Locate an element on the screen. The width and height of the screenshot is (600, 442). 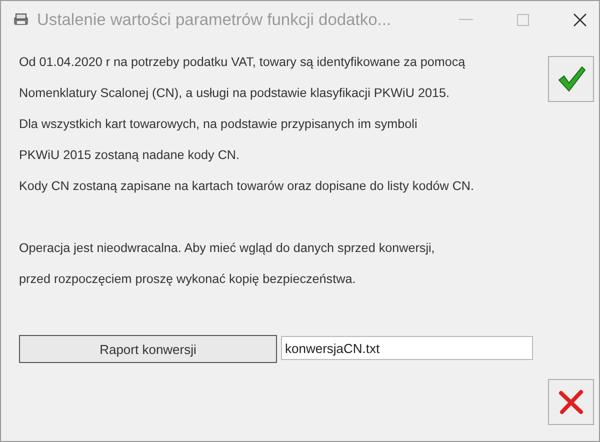
confirm-button is located at coordinates (571, 79).